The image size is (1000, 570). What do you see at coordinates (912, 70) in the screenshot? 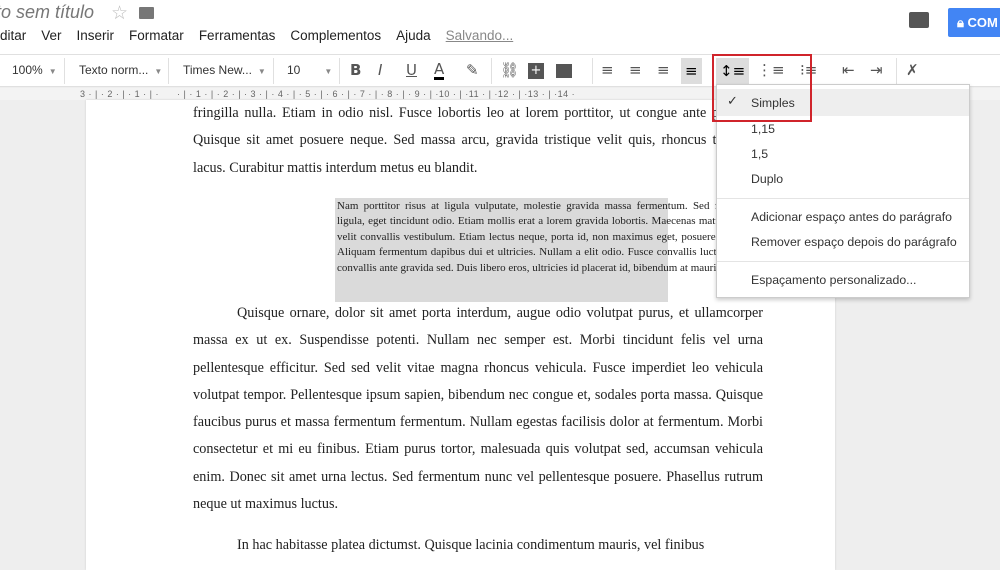
I see `clear-formatting-icon: ✗` at bounding box center [912, 70].